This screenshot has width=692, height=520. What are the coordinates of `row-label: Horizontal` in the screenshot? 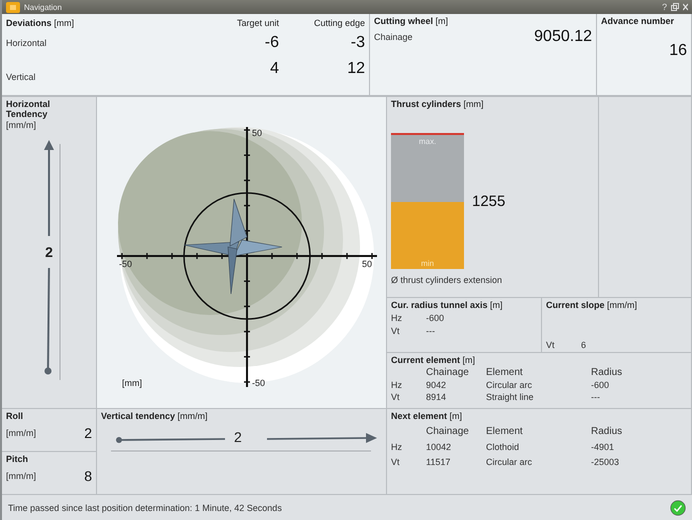 It's located at (27, 43).